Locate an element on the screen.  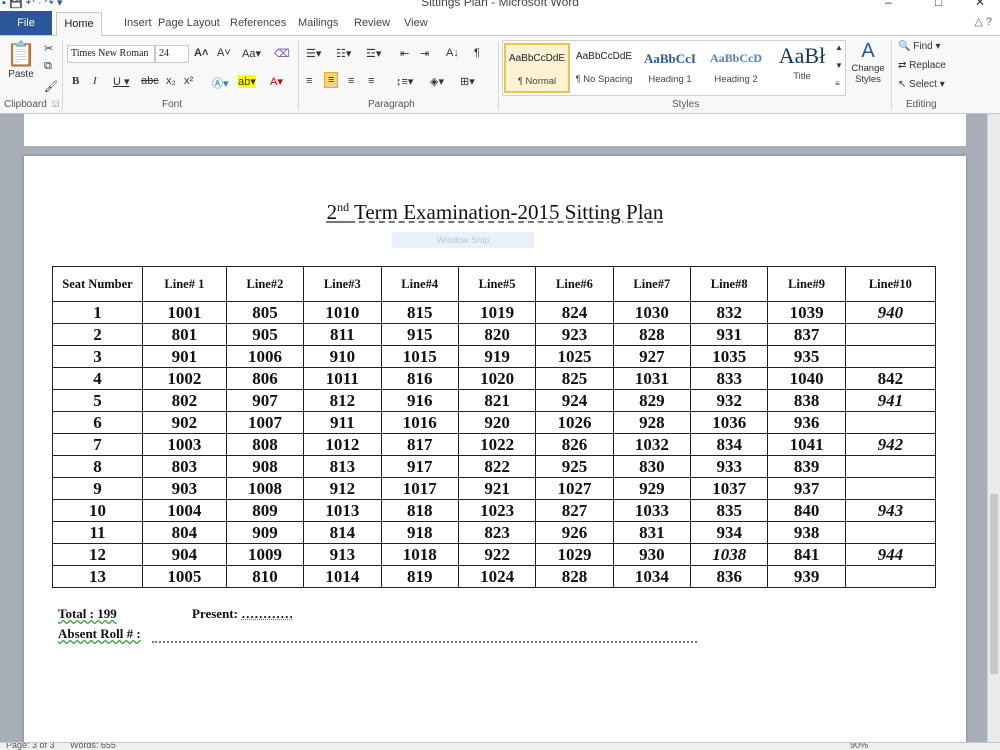
roll-number-cell: 1001 is located at coordinates (184, 312).